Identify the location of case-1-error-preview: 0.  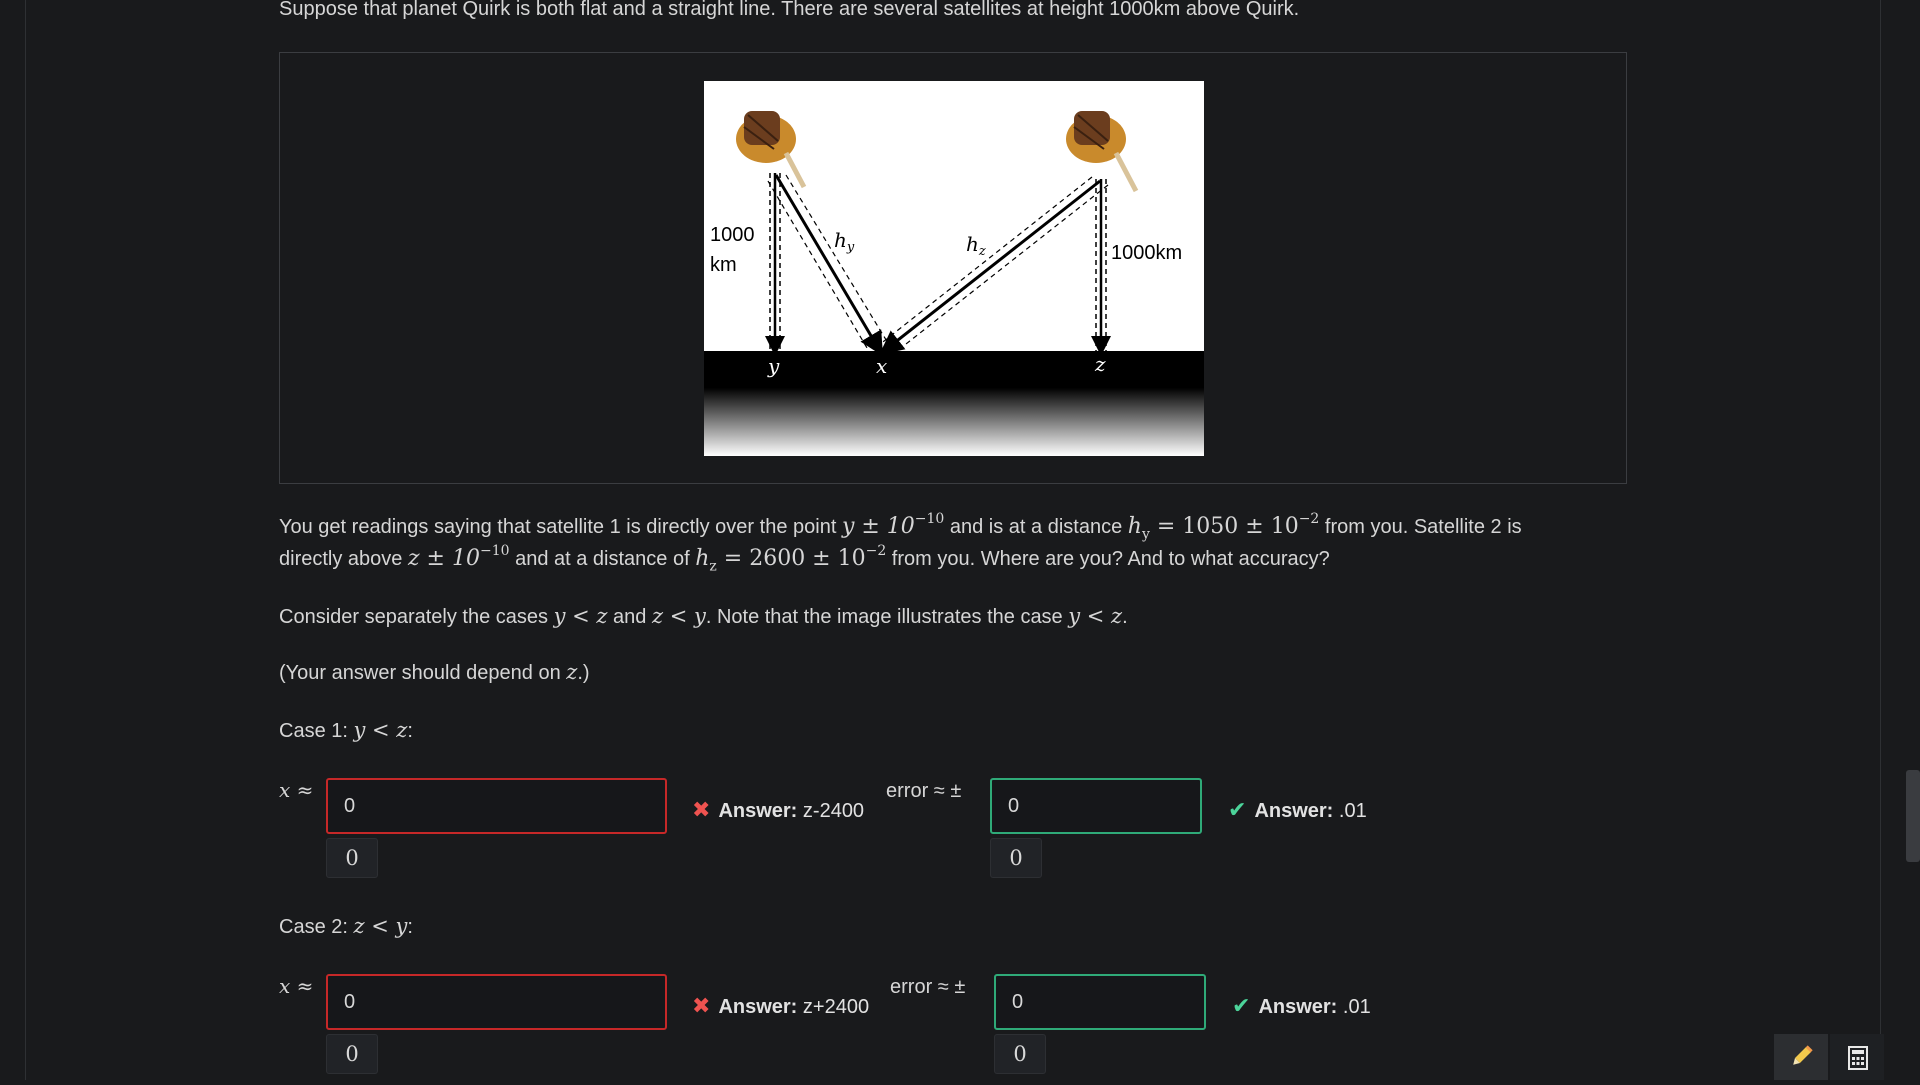
(1016, 858).